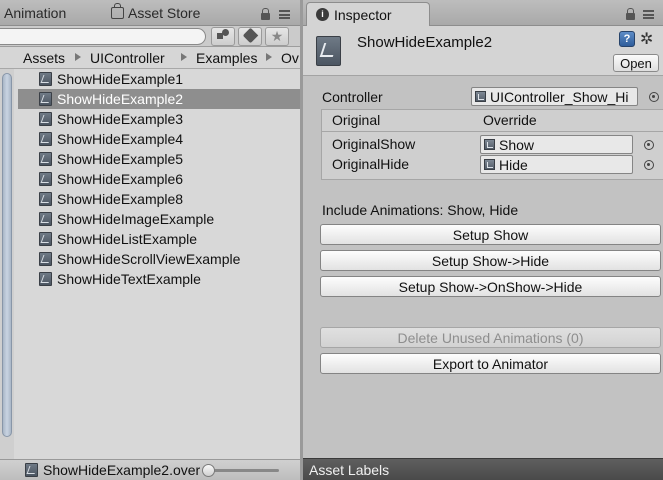  Describe the element at coordinates (149, 259) in the screenshot. I see `list-item-label: ShowHideScrollViewExample` at that location.